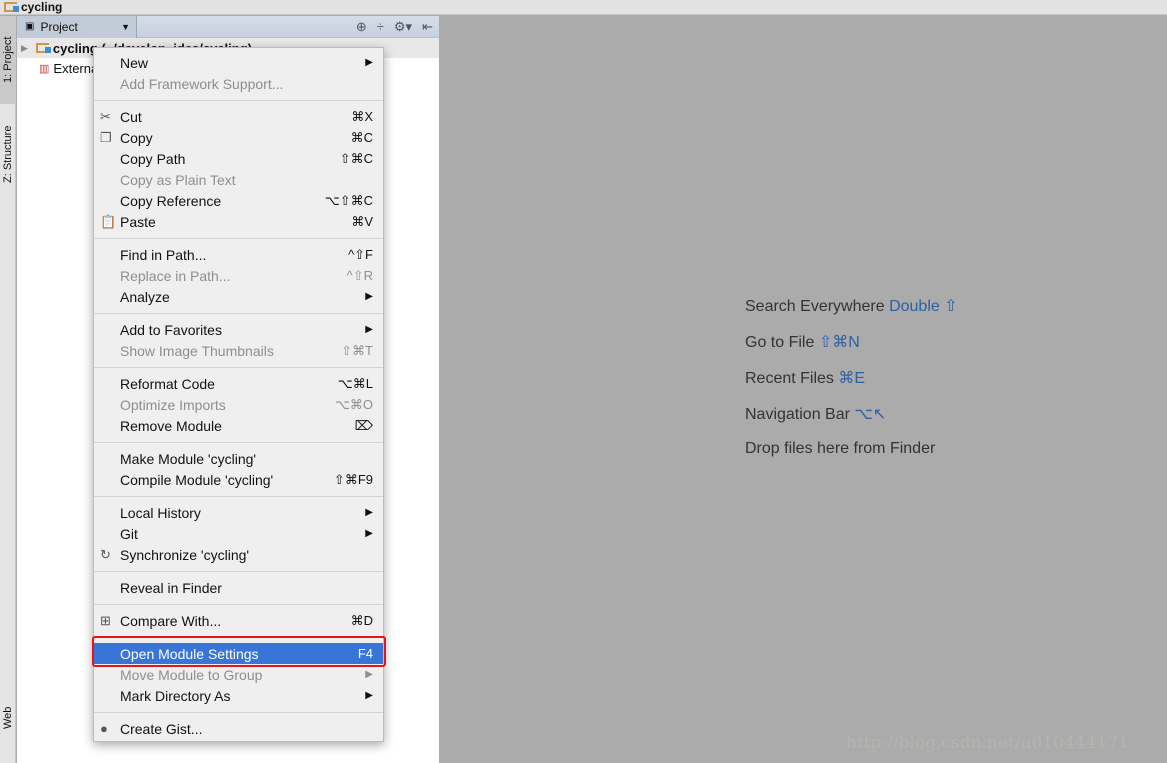 Image resolution: width=1167 pixels, height=763 pixels. What do you see at coordinates (238, 296) in the screenshot?
I see `menu-item-analyze: Analyze ▶` at bounding box center [238, 296].